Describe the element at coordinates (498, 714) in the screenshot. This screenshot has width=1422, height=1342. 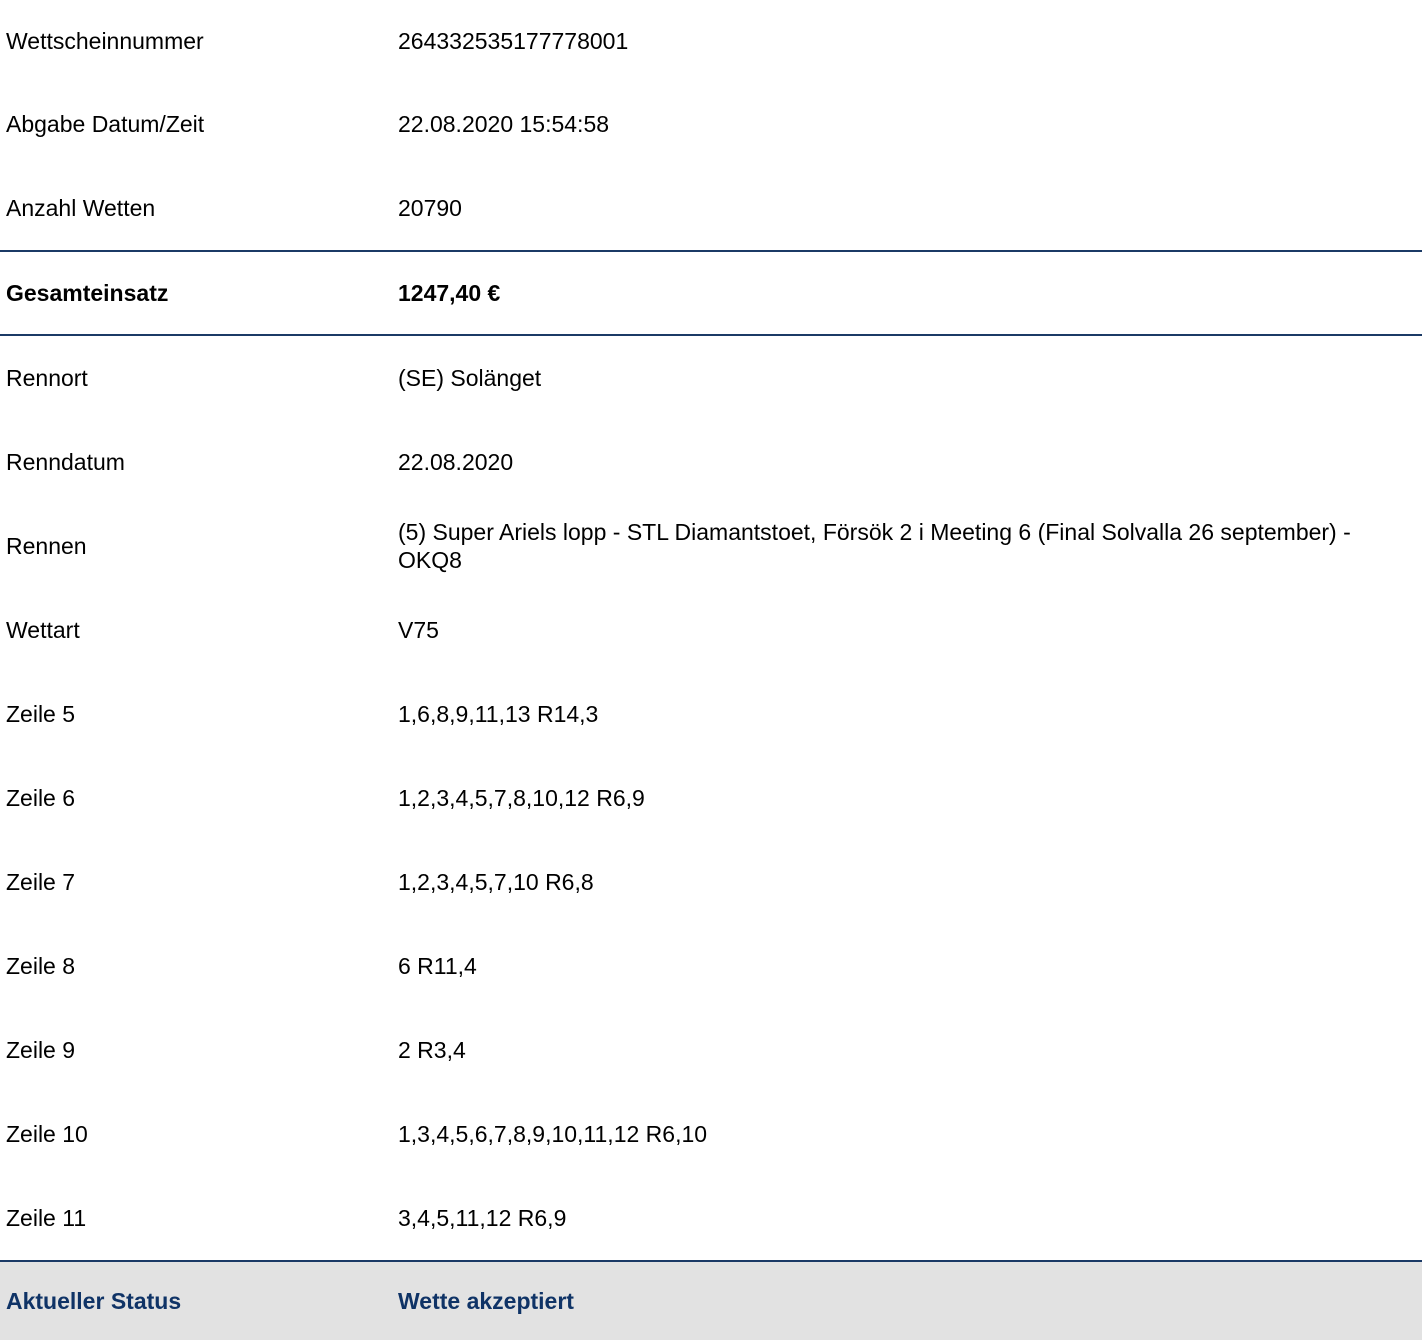
I see `selection-line-value: 1,6,8,9,11,13 R14,3` at that location.